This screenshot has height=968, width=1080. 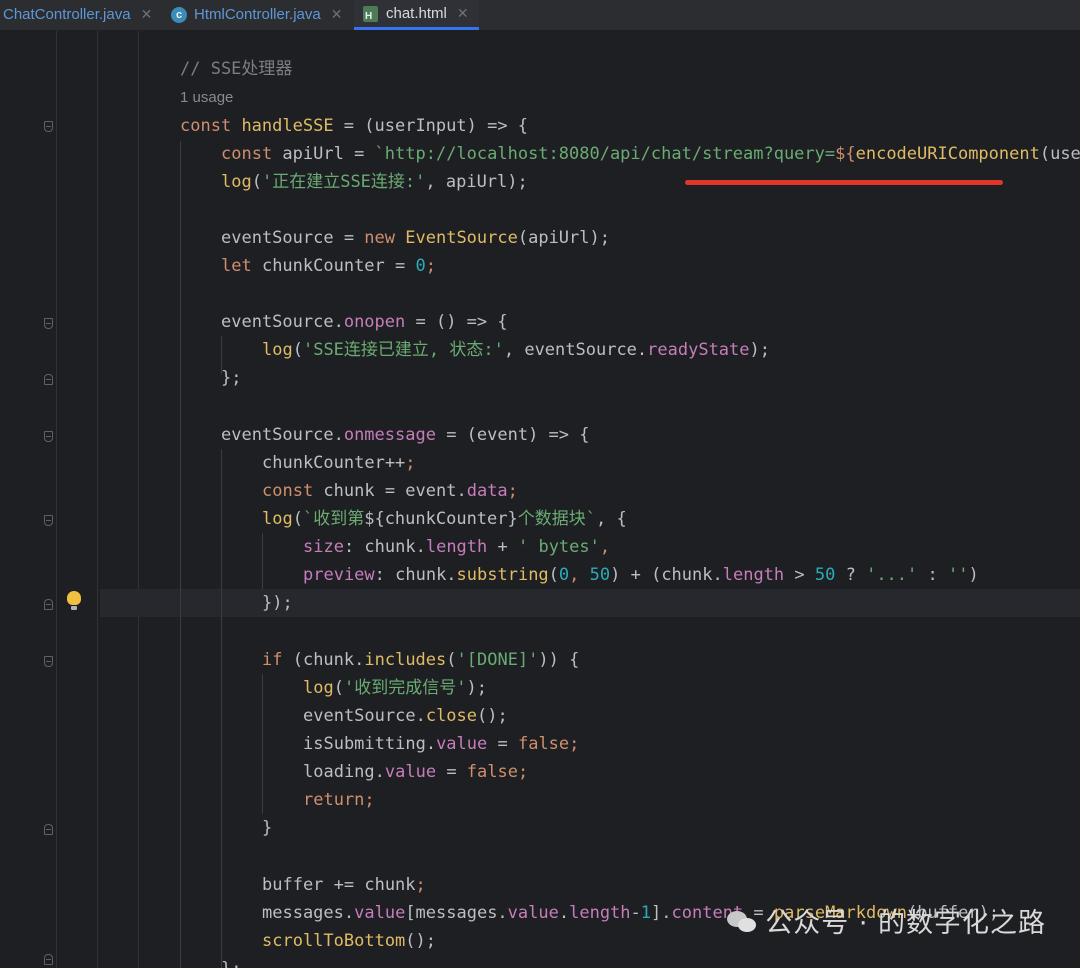 What do you see at coordinates (370, 13) in the screenshot?
I see `html-file-icon: H` at bounding box center [370, 13].